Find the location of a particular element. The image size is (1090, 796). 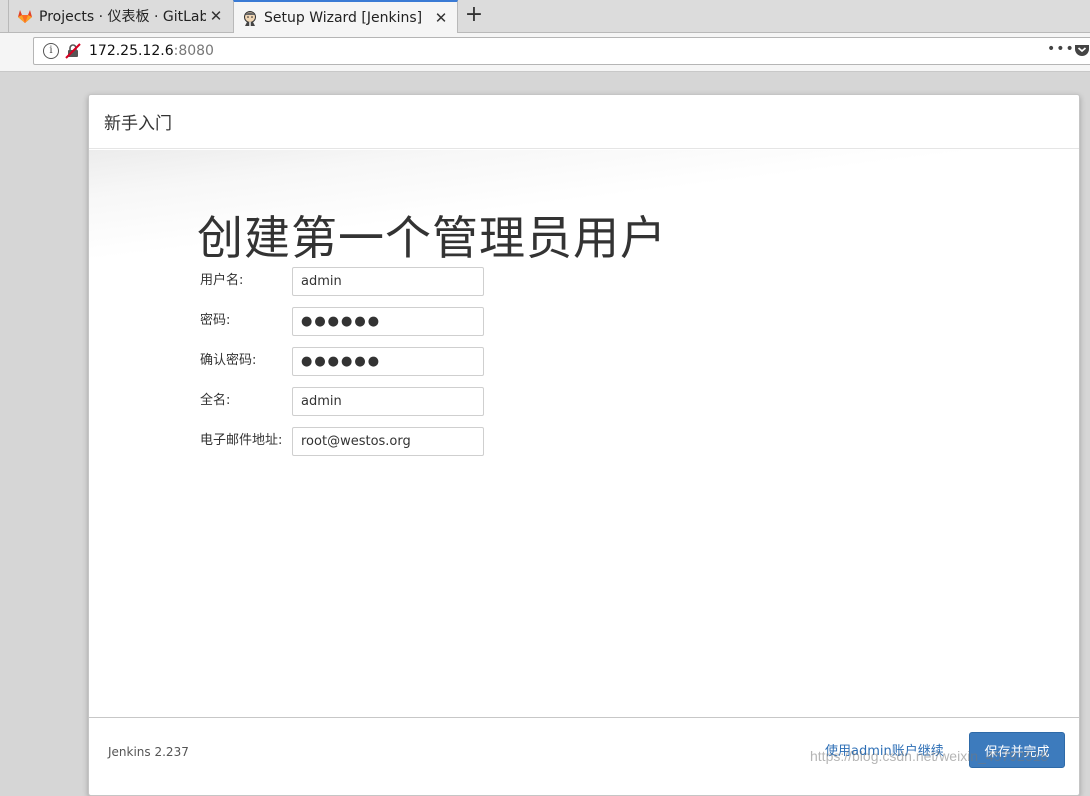

form-row-confirm-password: 确认密码: is located at coordinates (350, 362).